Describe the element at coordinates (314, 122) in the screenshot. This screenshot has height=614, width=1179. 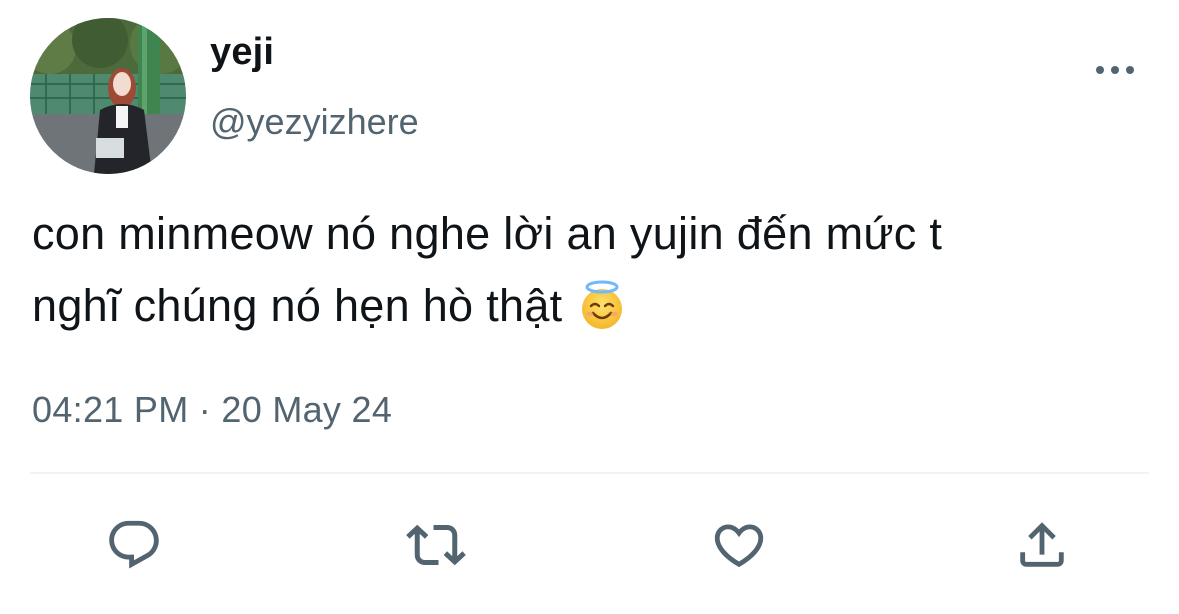
I see `user-handle: @yezyizhere` at that location.